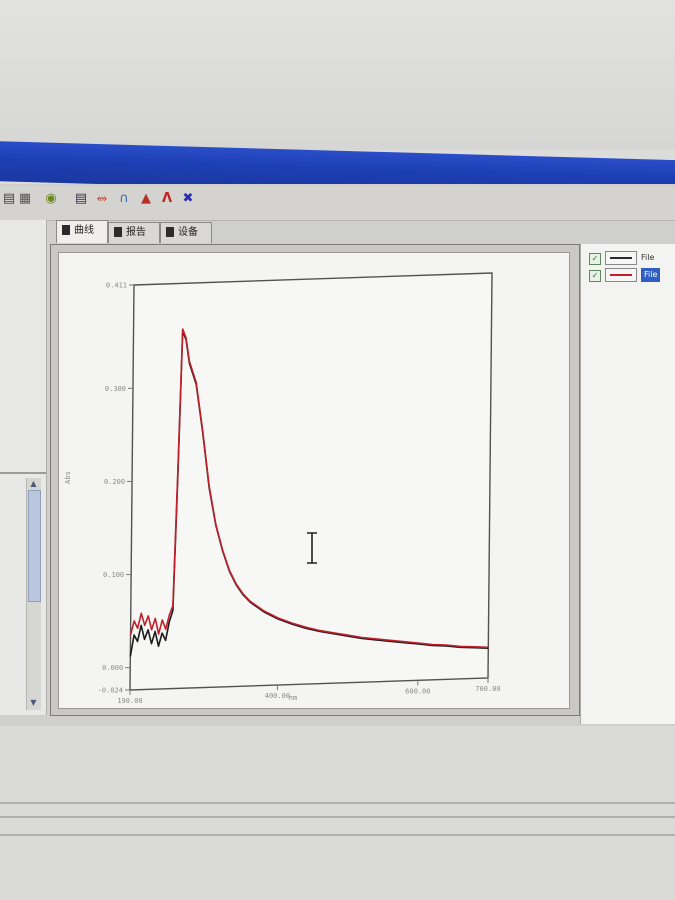 This screenshot has height=900, width=675. Describe the element at coordinates (487, 689) in the screenshot. I see `x-tick-label: 700.00` at that location.